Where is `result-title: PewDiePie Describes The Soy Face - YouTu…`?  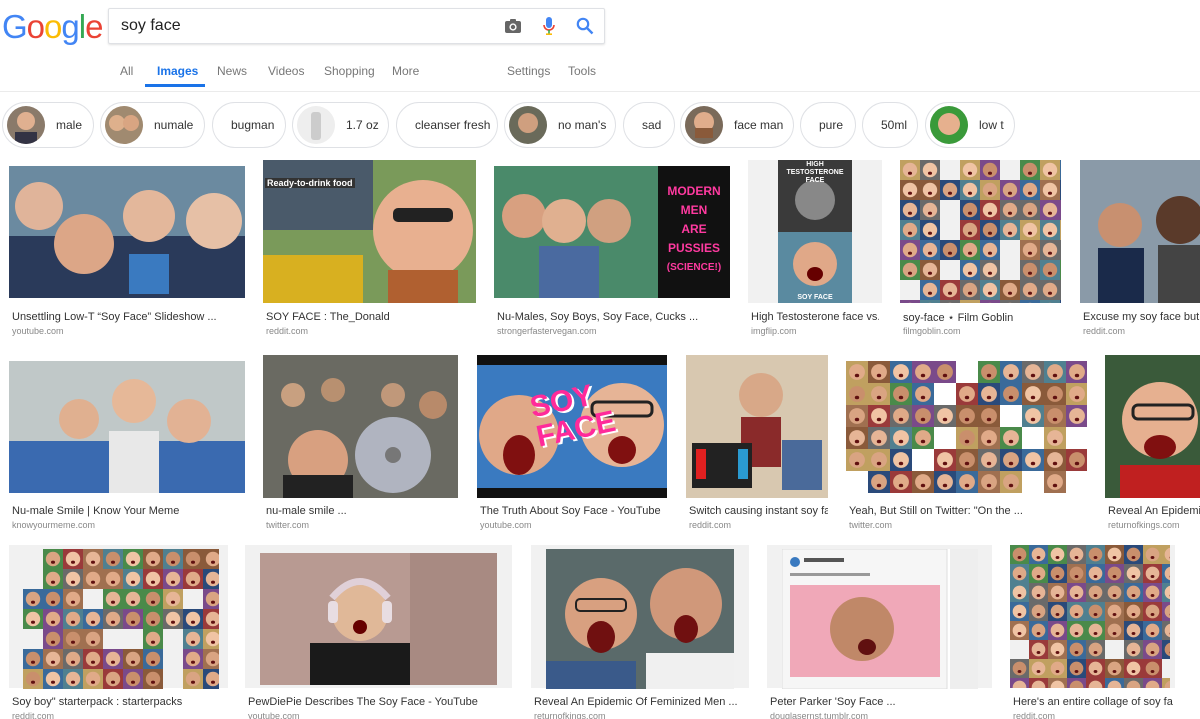
result-title: PewDiePie Describes The Soy Face - YouTu… is located at coordinates (363, 702).